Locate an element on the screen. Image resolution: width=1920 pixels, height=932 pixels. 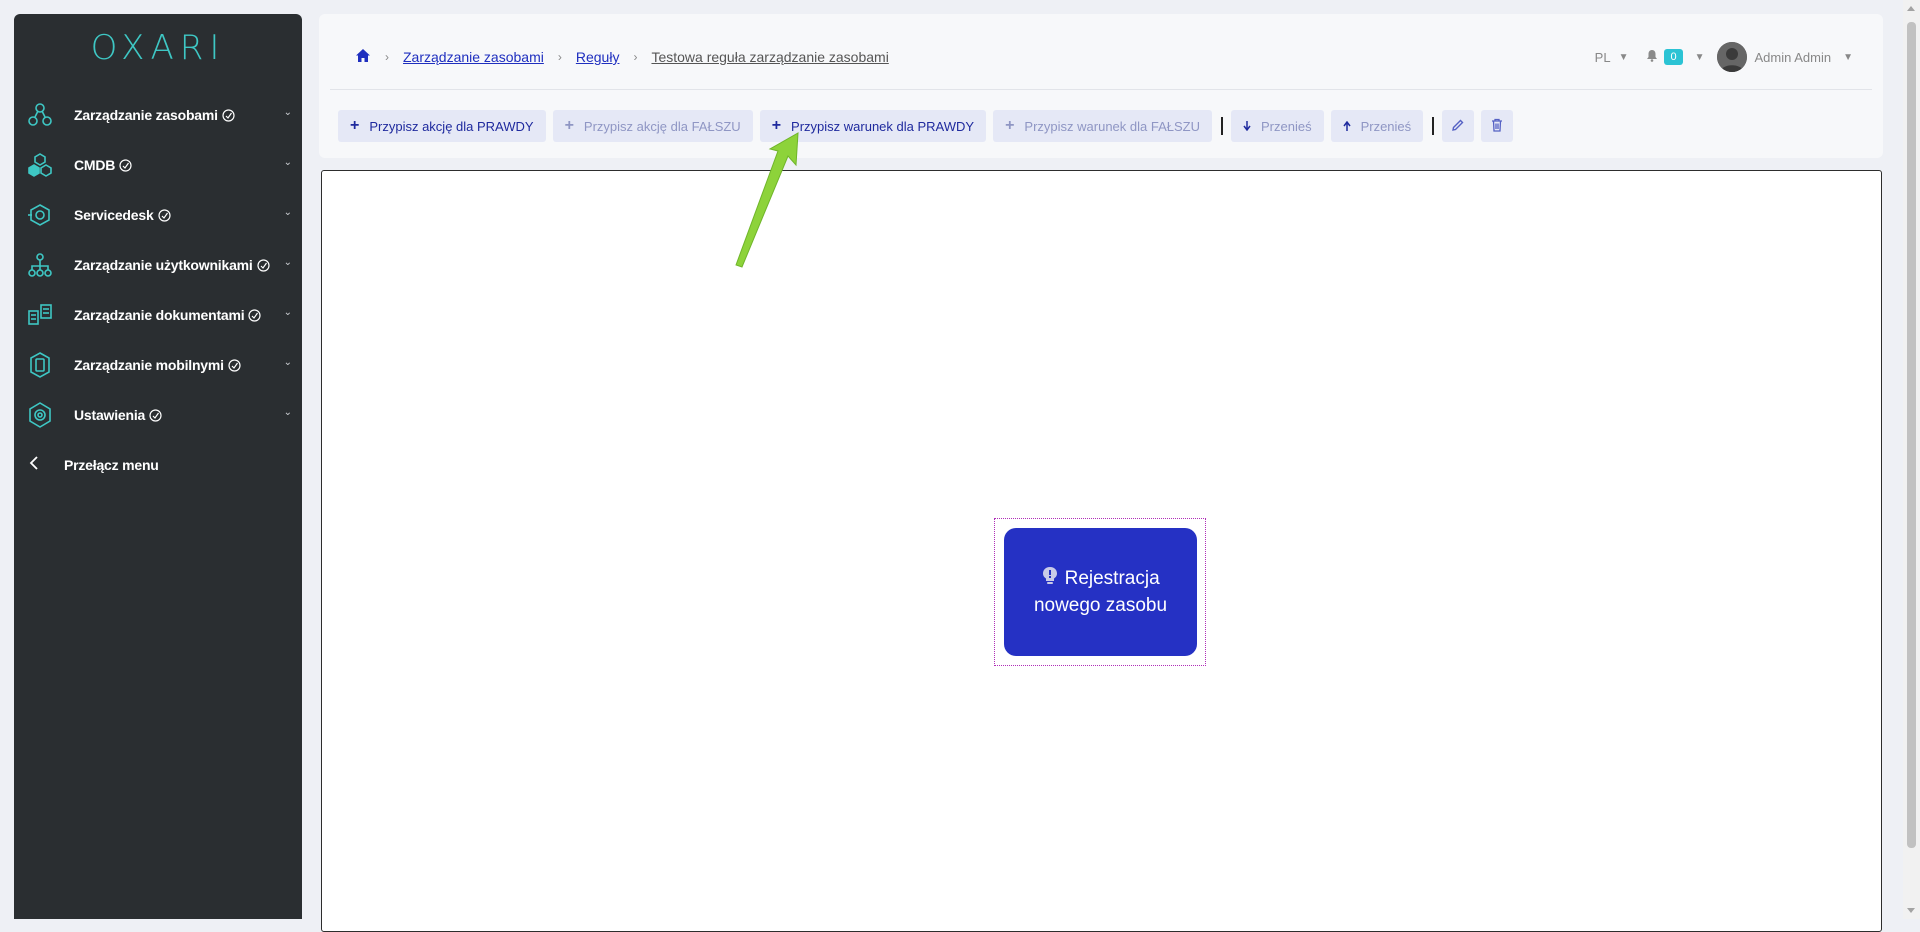
annotation-arrow is located at coordinates (767, 200).